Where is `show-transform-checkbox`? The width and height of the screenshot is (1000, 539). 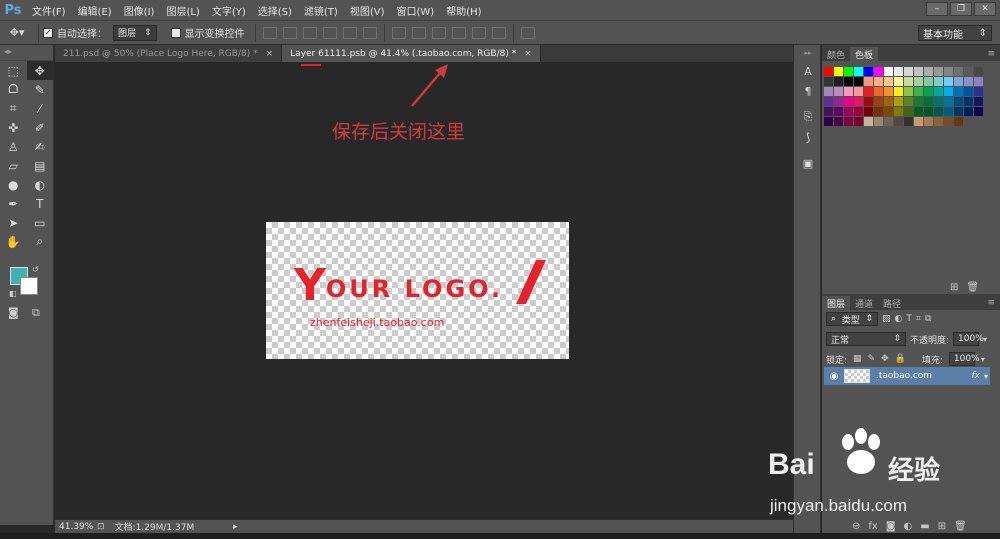 show-transform-checkbox is located at coordinates (175, 32).